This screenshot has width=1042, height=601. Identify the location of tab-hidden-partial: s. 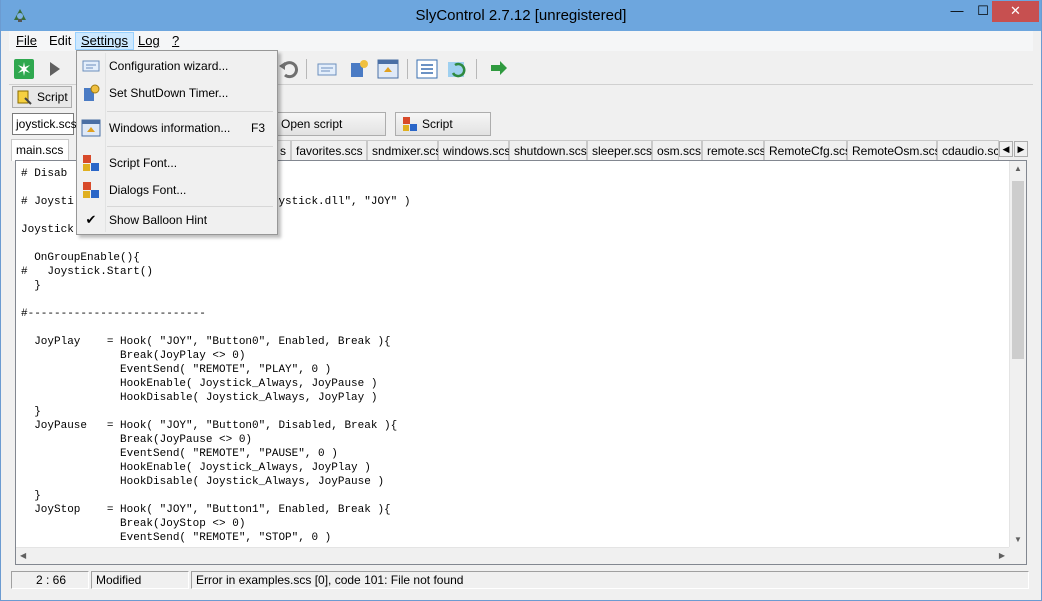
(284, 150).